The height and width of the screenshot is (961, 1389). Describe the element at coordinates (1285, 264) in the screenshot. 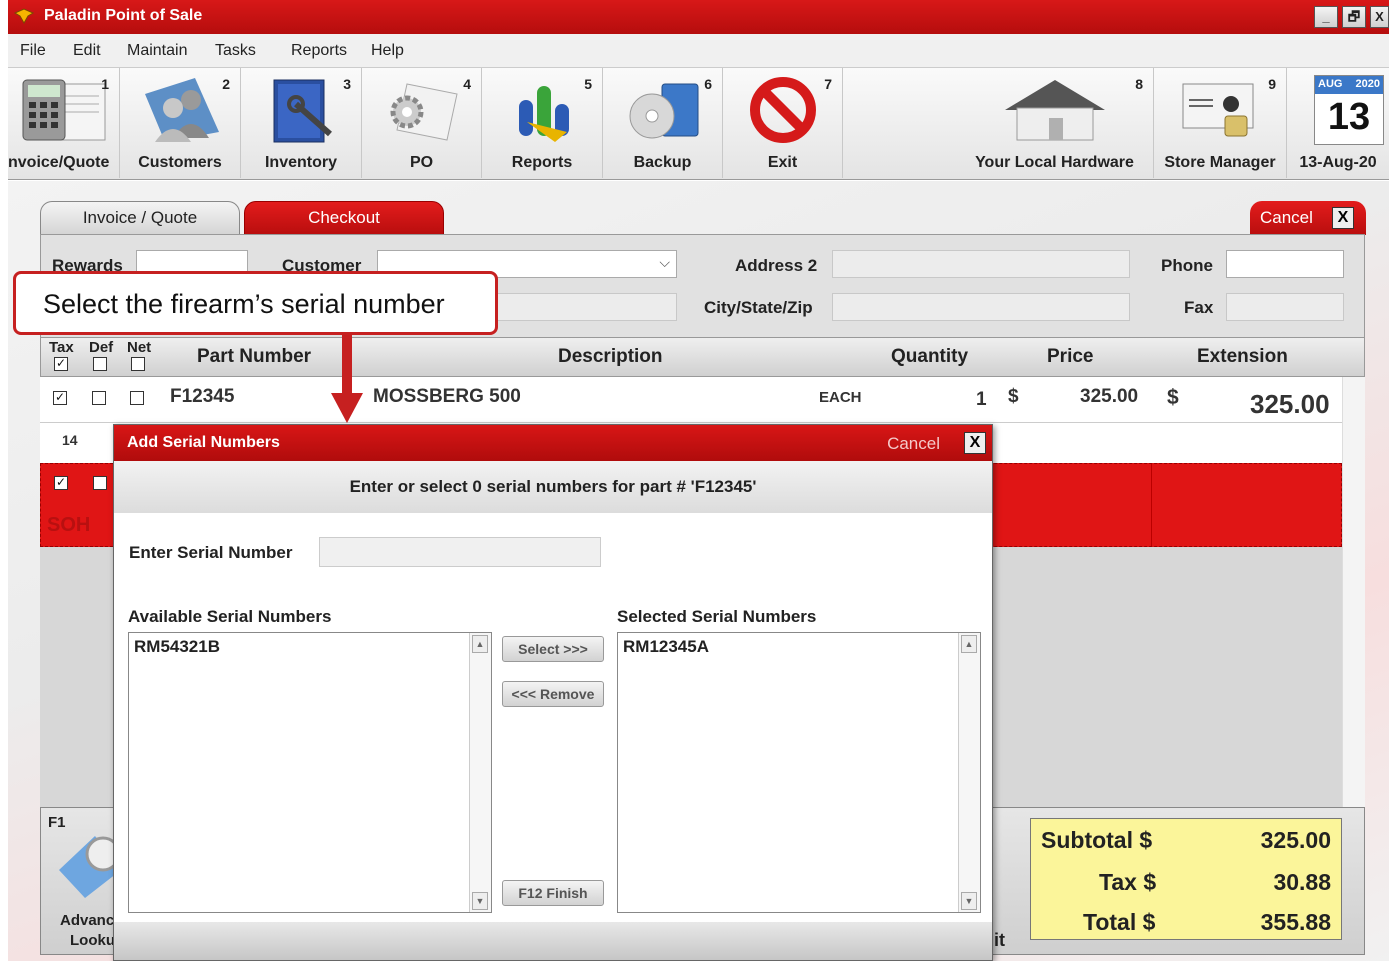

I see `phone-input` at that location.